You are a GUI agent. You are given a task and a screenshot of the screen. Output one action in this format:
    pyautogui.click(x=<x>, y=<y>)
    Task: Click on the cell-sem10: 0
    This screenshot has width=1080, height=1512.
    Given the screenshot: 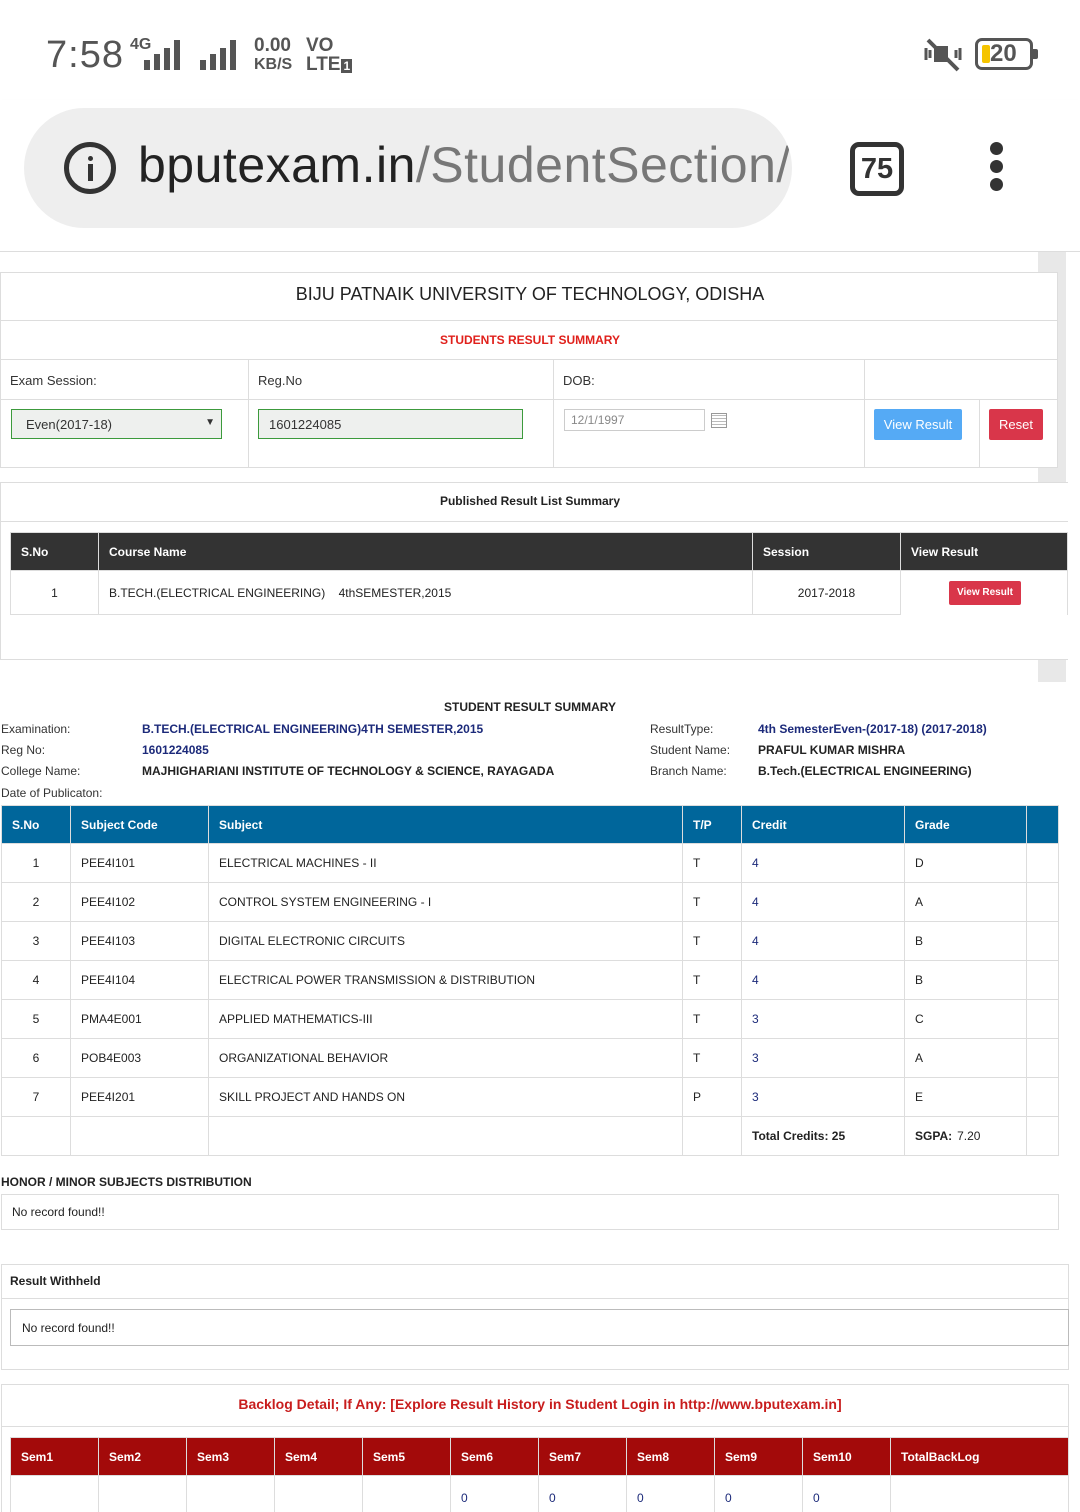 What is the action you would take?
    pyautogui.click(x=846, y=1493)
    